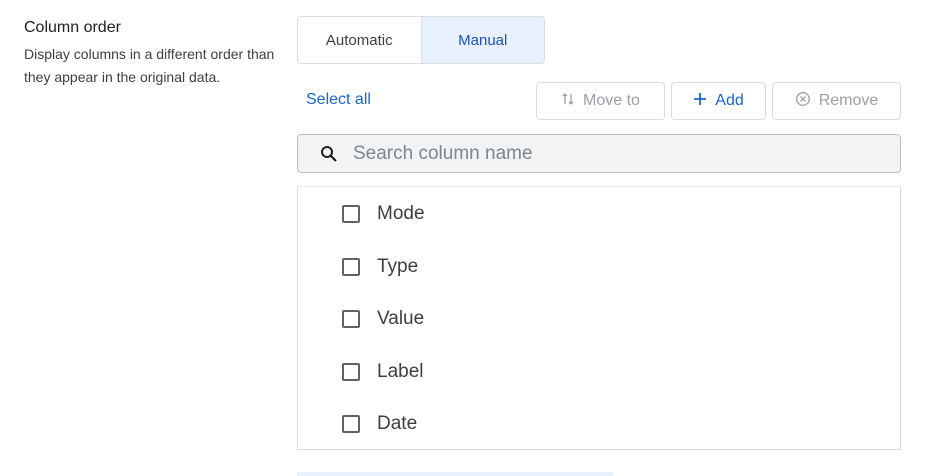 The image size is (951, 476). I want to click on add-label: Add, so click(729, 100).